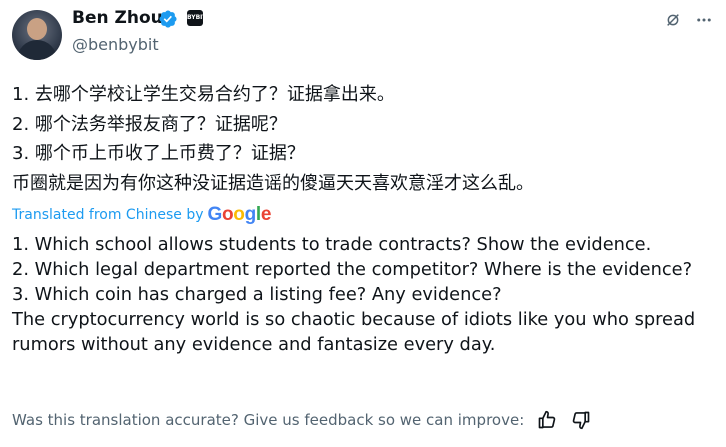 This screenshot has width=726, height=447. Describe the element at coordinates (239, 214) in the screenshot. I see `google-logo: Google` at that location.